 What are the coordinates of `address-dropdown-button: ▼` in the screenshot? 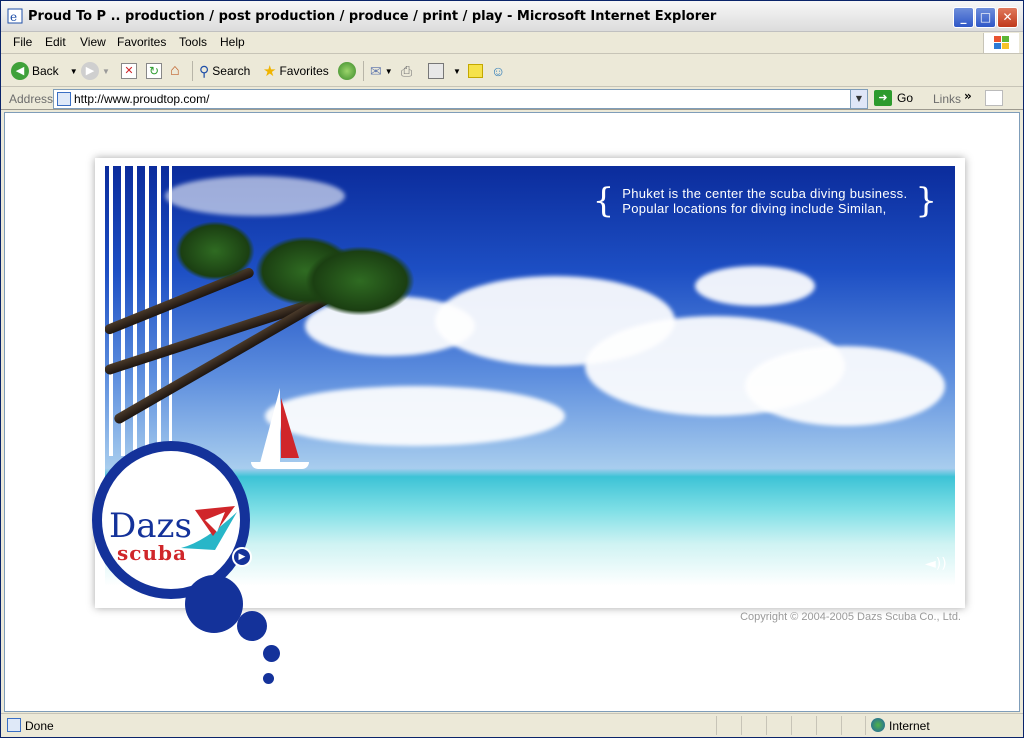 It's located at (858, 99).